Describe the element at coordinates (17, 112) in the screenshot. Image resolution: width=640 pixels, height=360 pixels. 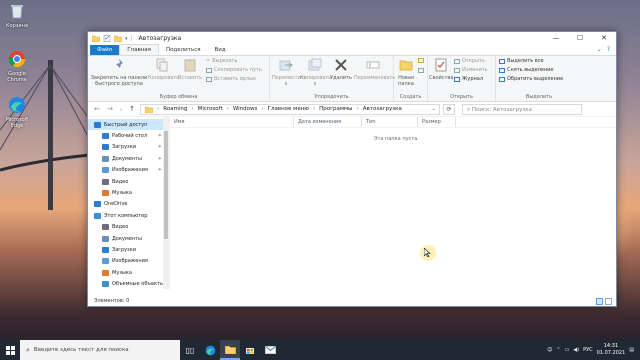
I see `desktop-edge: Microsoft Edge` at that location.